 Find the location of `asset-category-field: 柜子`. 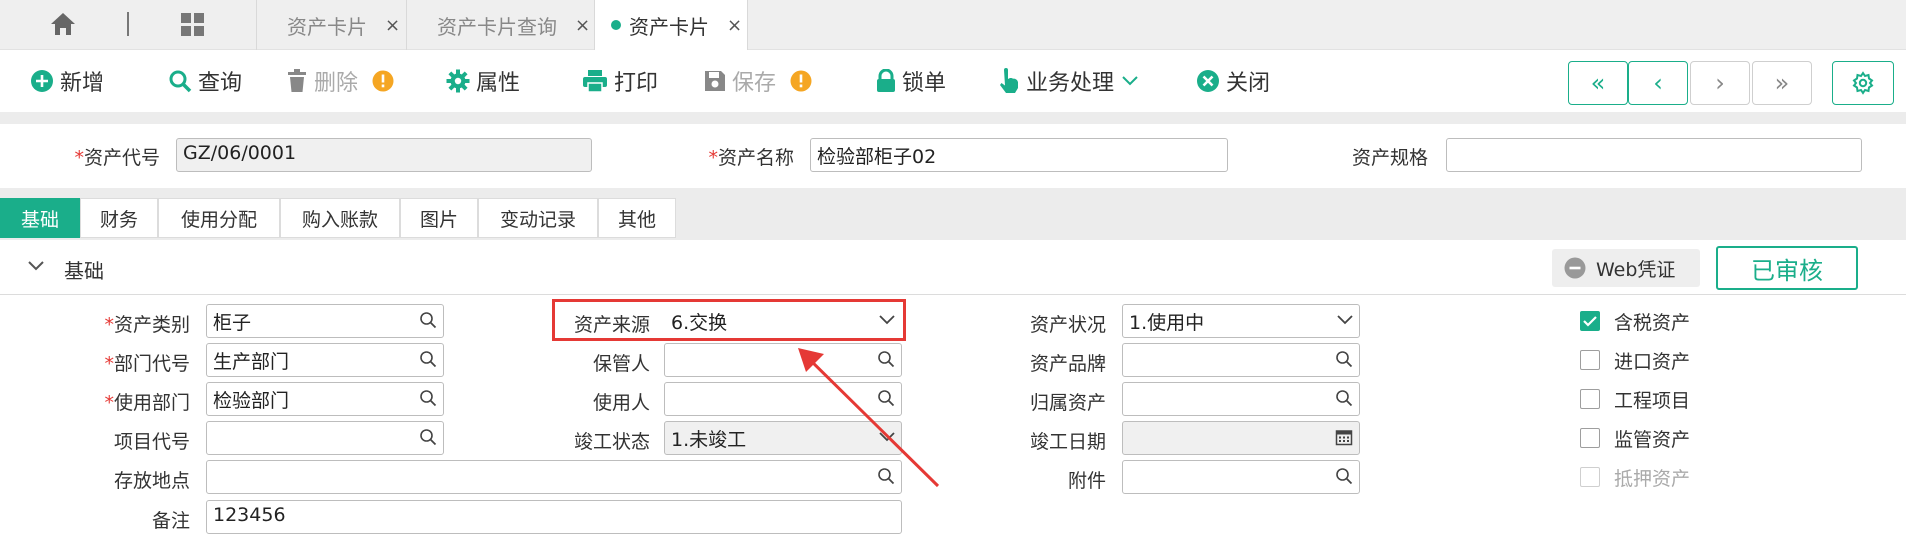

asset-category-field: 柜子 is located at coordinates (325, 321).